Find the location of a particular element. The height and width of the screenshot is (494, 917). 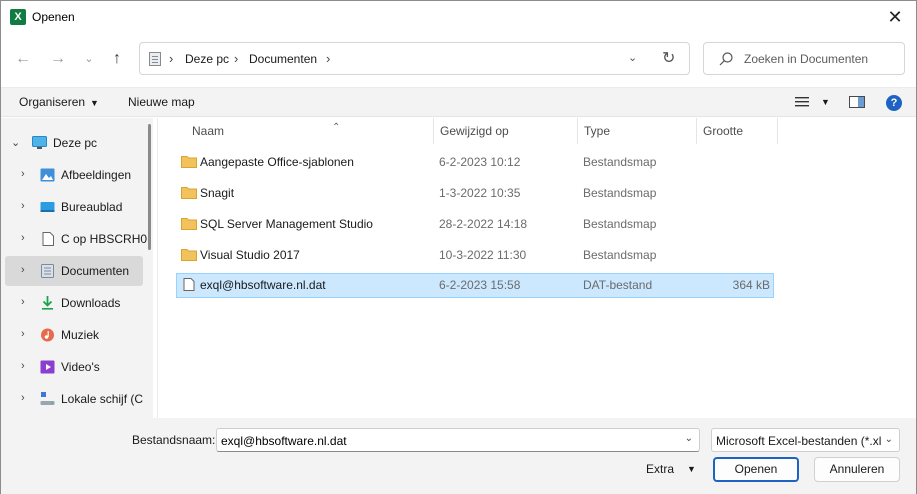

nav-item-label: Documenten is located at coordinates (95, 271).